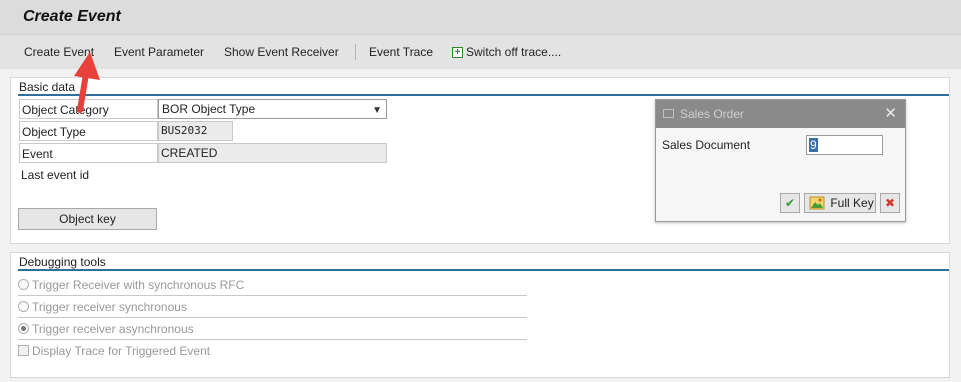  What do you see at coordinates (844, 145) in the screenshot?
I see `sales-document-input: 9` at bounding box center [844, 145].